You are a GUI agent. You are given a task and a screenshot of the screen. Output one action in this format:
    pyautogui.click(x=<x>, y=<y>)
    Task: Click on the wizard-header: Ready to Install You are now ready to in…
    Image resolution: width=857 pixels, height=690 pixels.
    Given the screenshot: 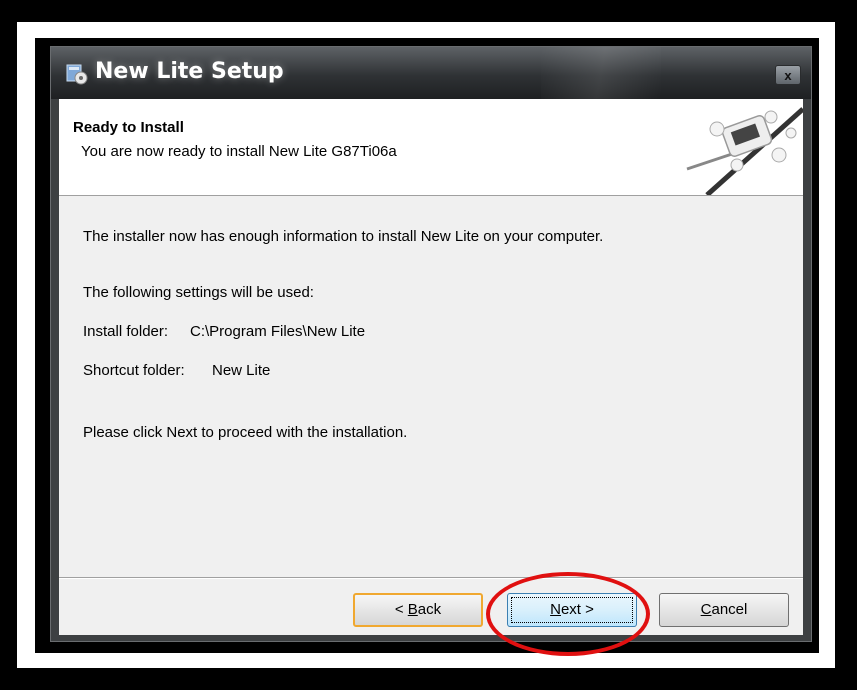 What is the action you would take?
    pyautogui.click(x=431, y=147)
    